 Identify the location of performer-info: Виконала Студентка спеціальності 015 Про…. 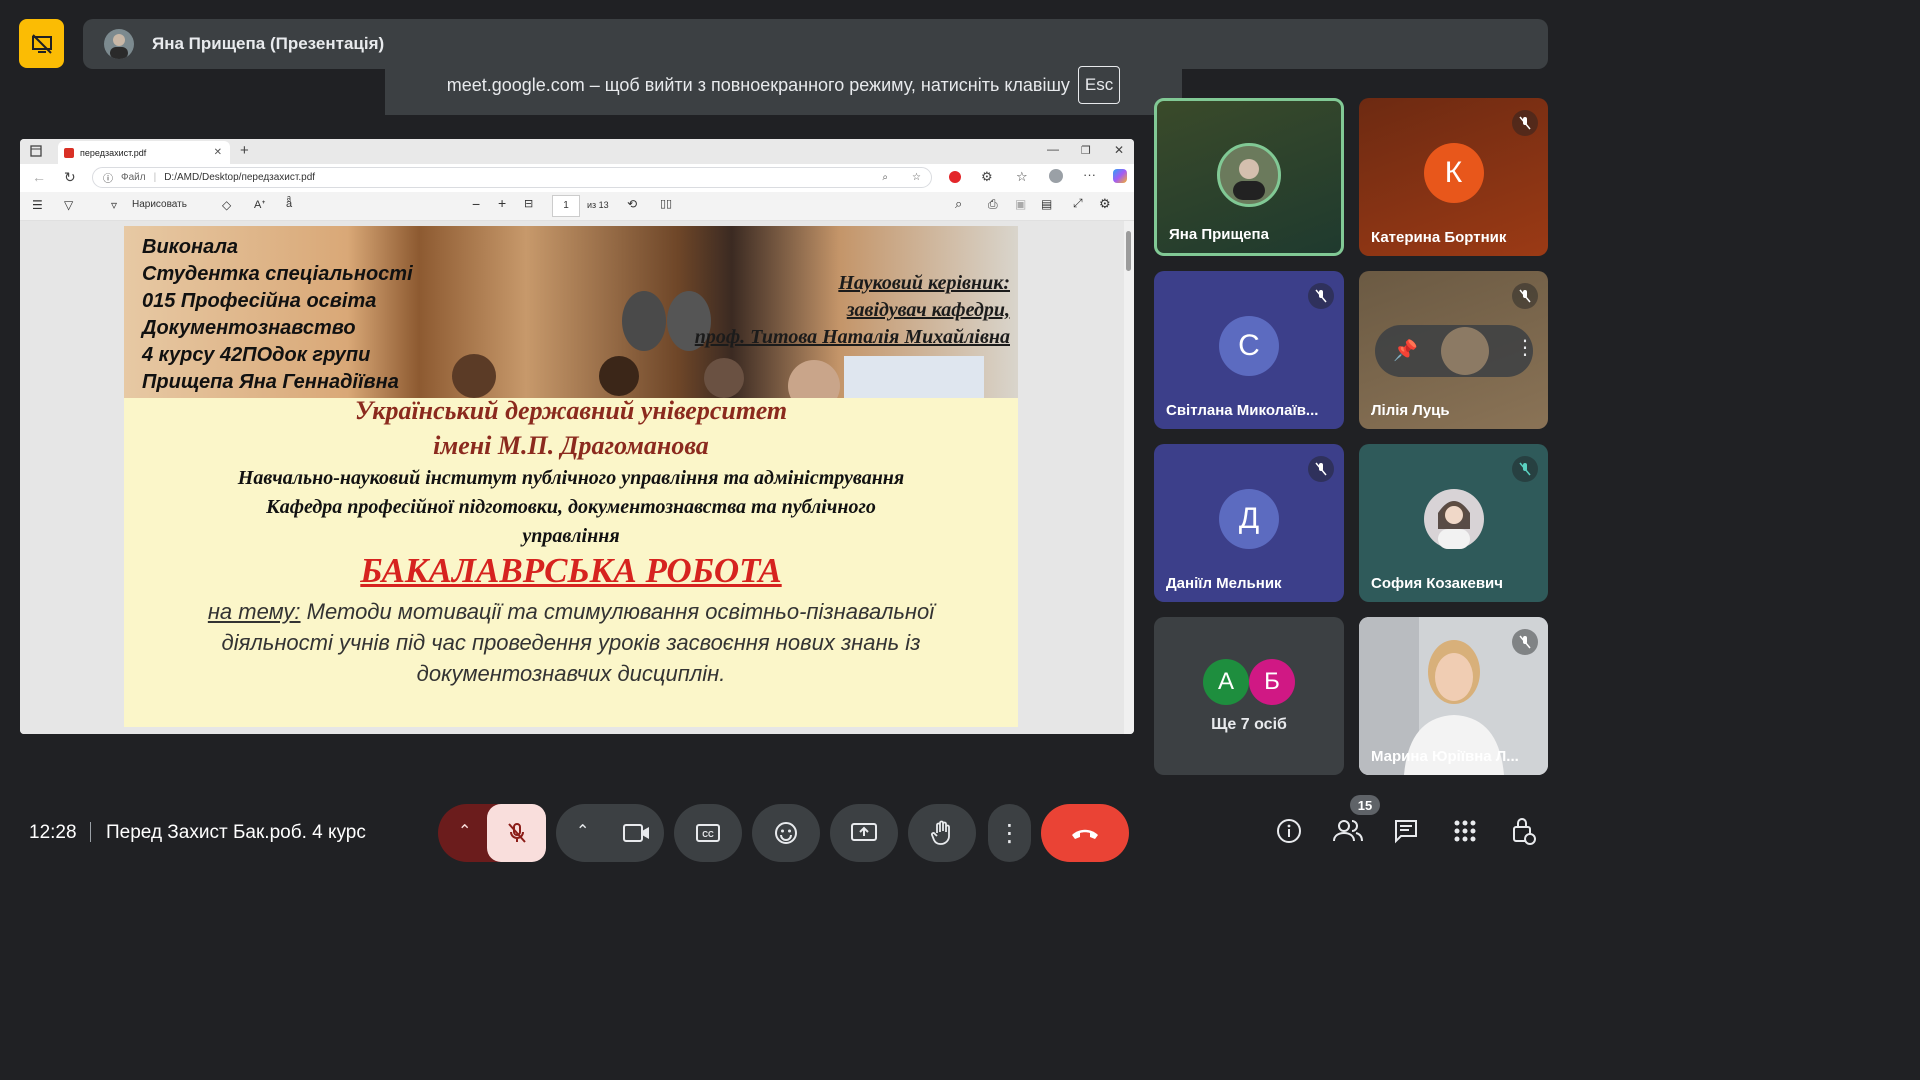
(277, 315).